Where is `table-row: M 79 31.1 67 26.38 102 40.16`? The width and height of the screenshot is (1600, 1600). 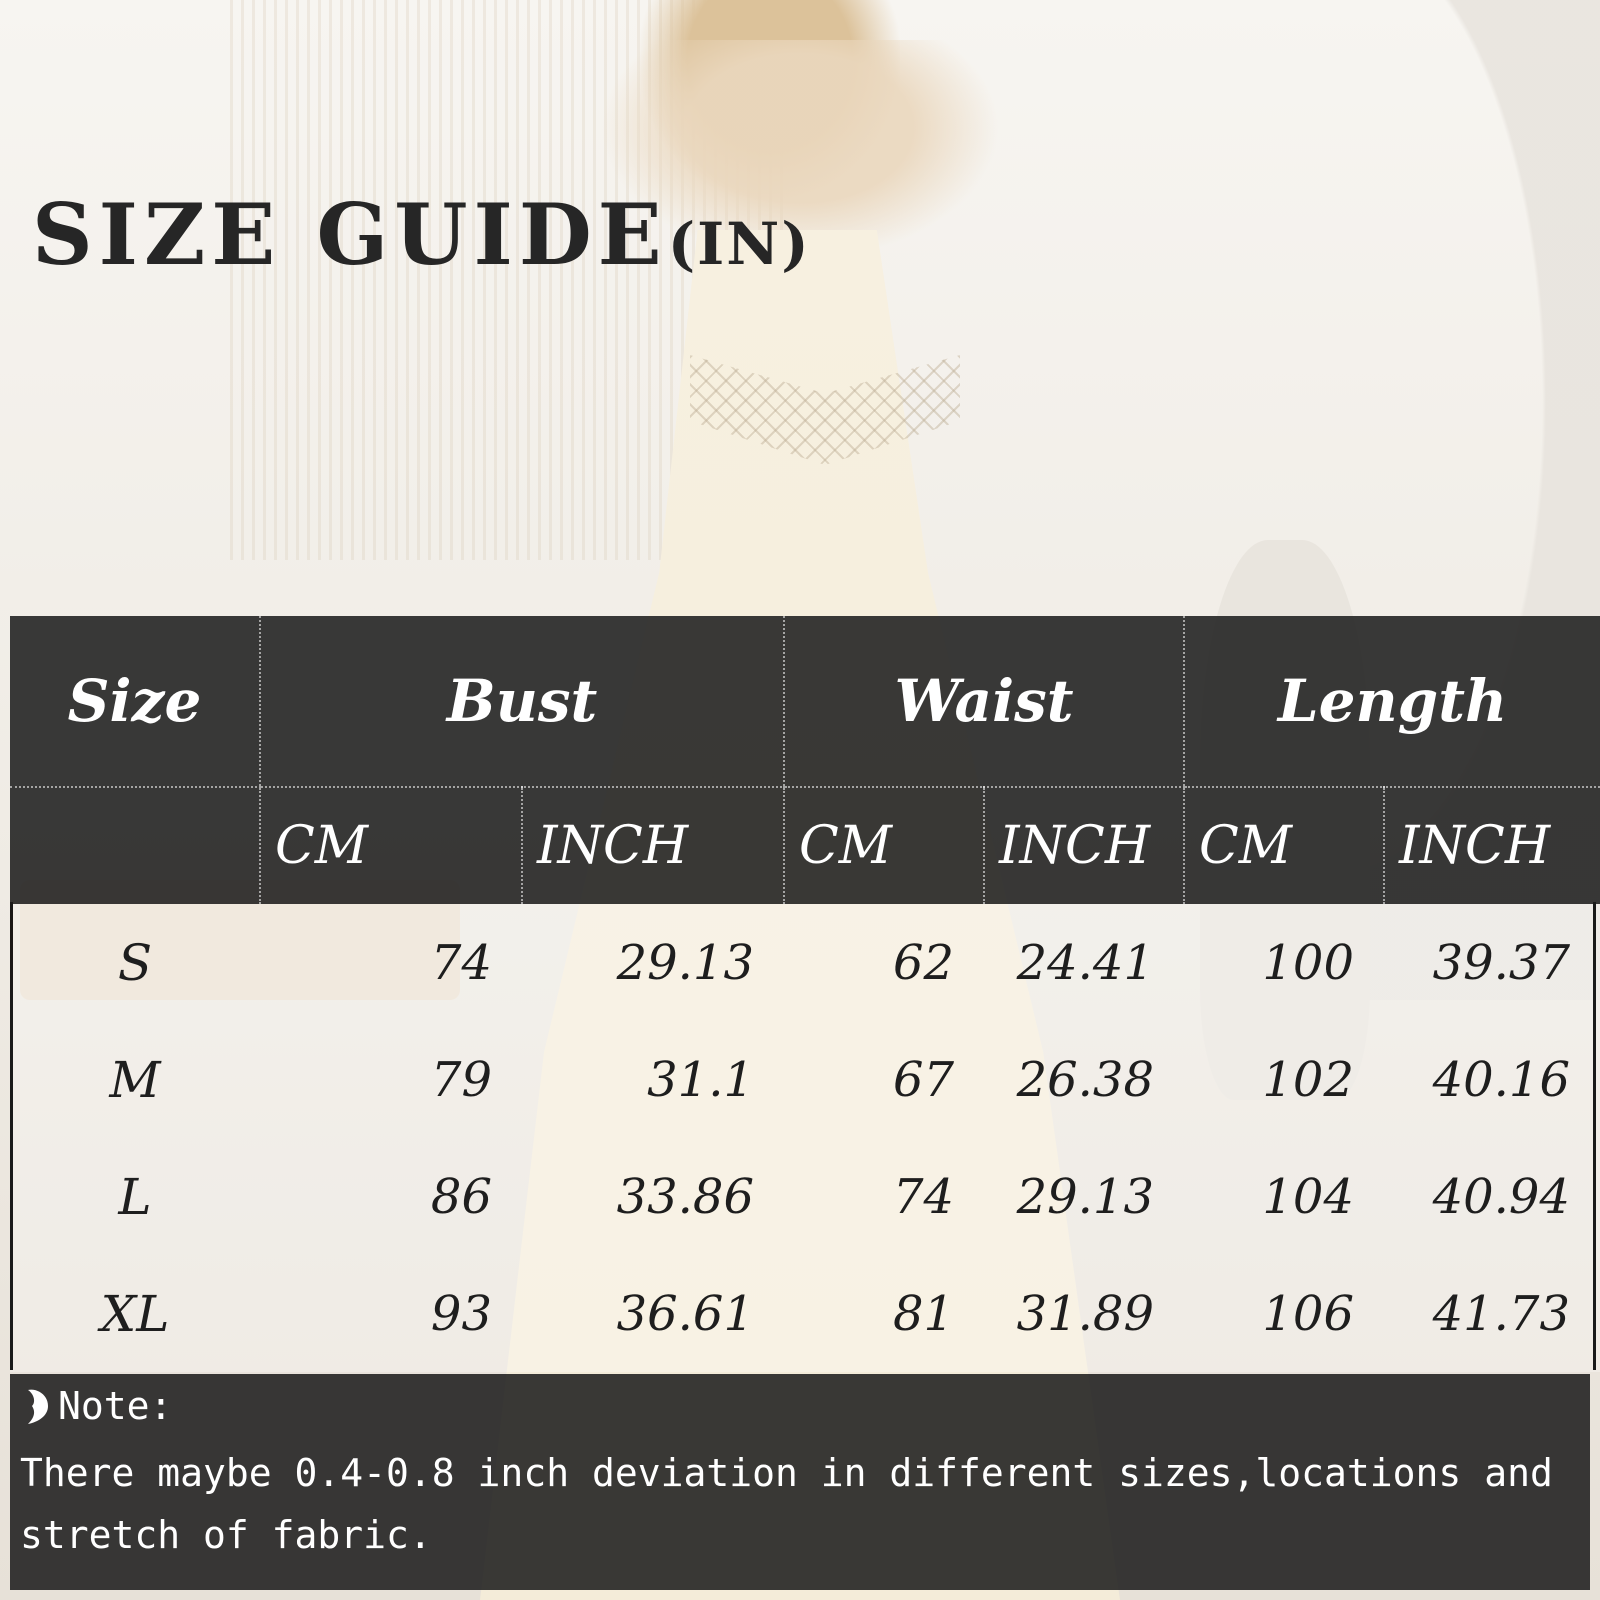
table-row: M 79 31.1 67 26.38 102 40.16 is located at coordinates (805, 1079).